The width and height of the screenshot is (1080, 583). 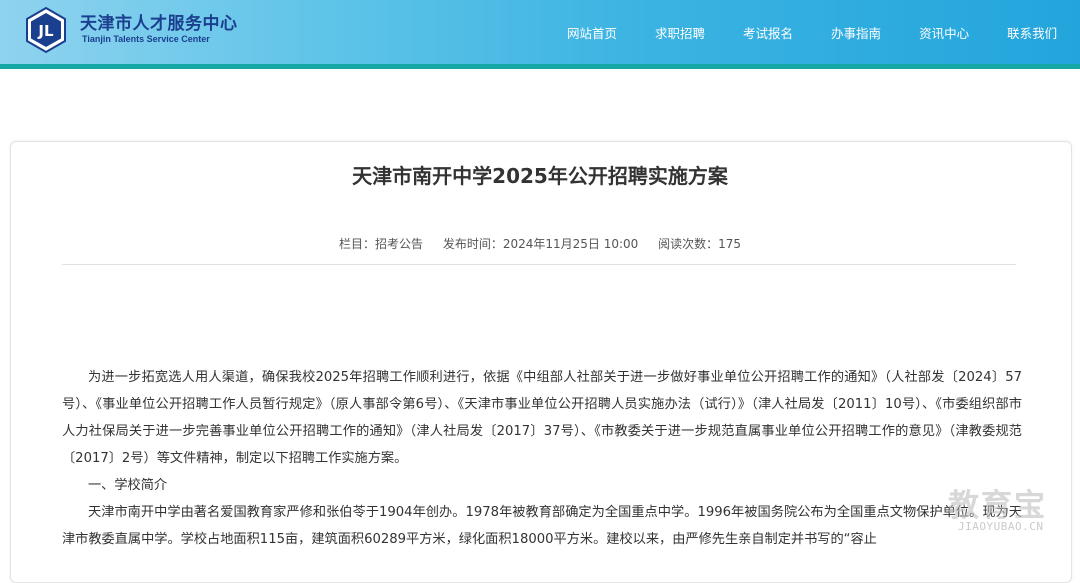 I want to click on nav-home: 网站首页, so click(x=592, y=33).